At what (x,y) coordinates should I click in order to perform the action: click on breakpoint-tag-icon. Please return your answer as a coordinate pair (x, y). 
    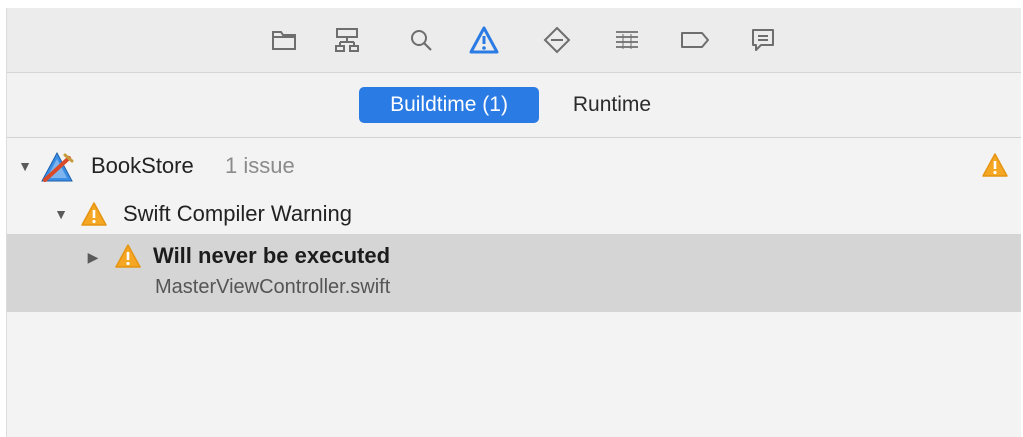
    Looking at the image, I should click on (695, 40).